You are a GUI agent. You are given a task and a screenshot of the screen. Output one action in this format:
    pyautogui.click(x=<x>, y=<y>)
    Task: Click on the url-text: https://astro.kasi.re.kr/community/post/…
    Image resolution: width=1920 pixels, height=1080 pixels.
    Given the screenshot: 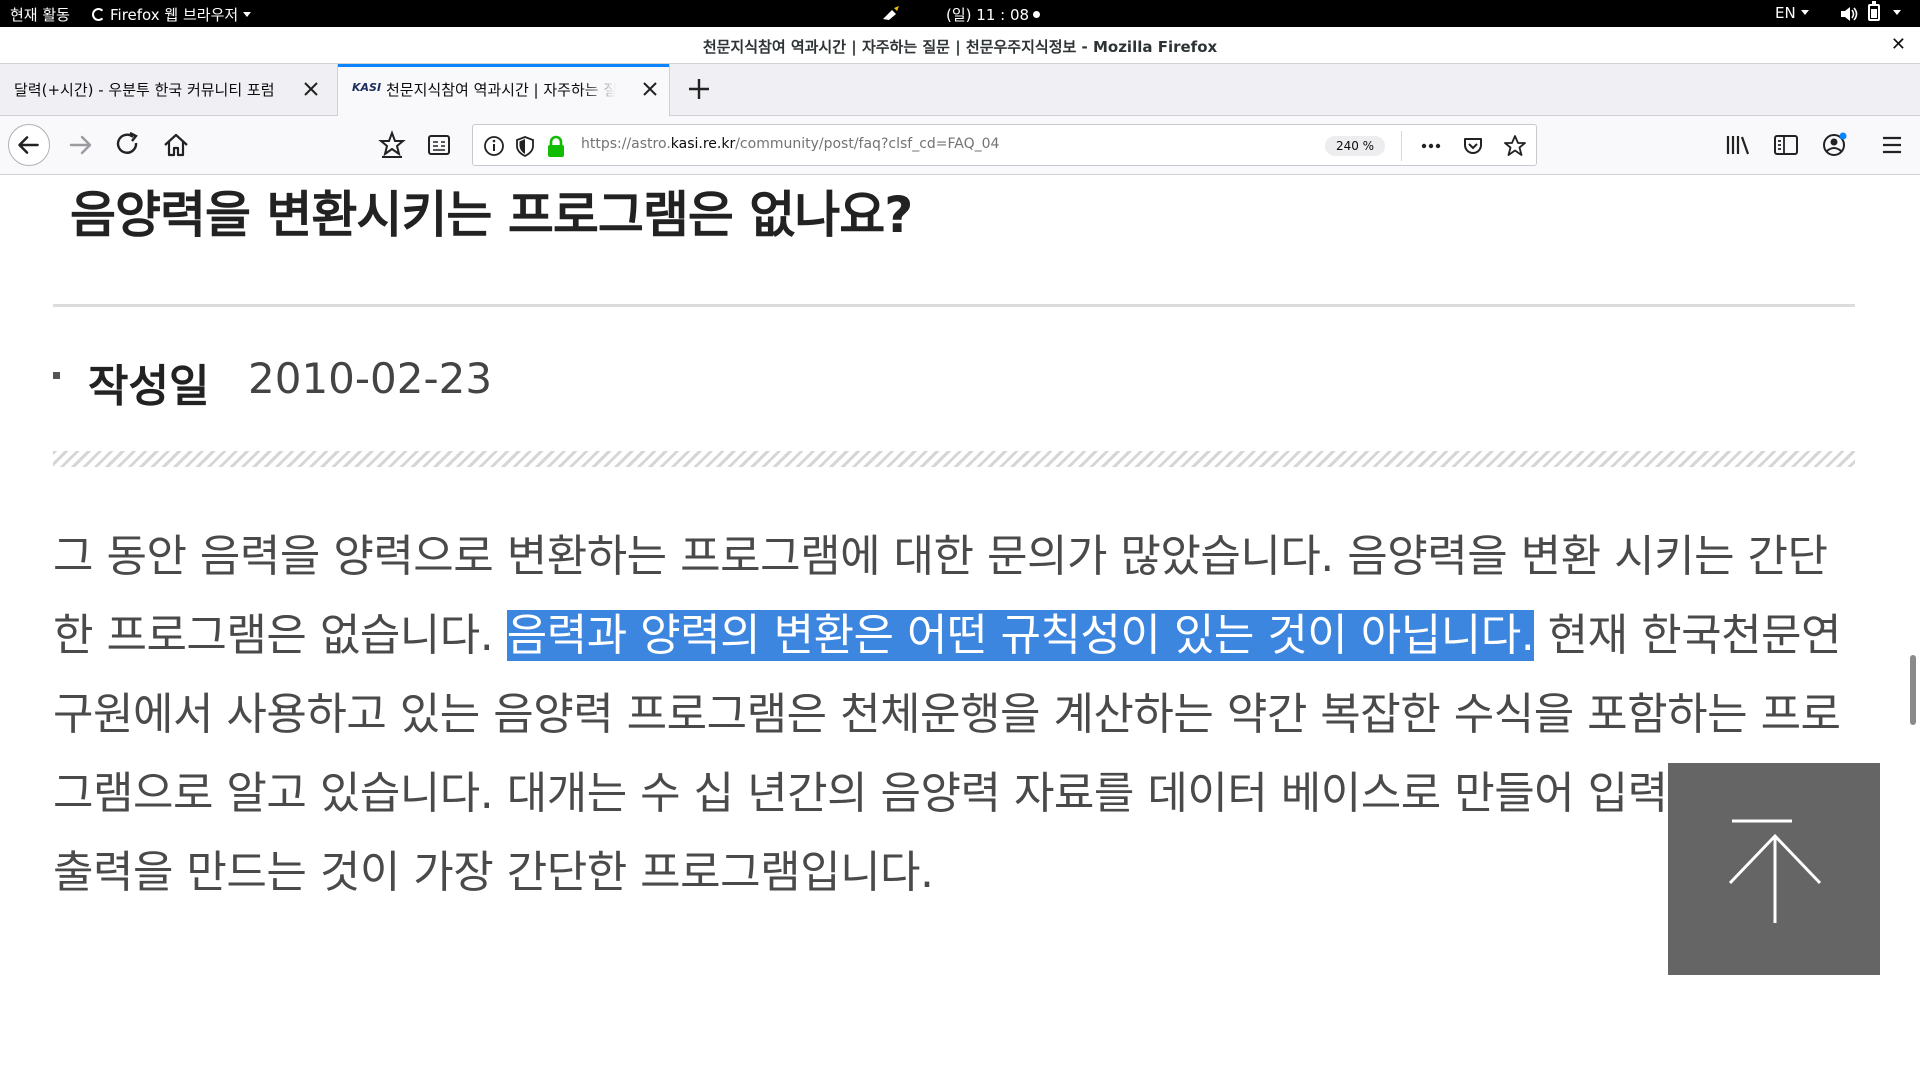 What is the action you would take?
    pyautogui.click(x=790, y=144)
    